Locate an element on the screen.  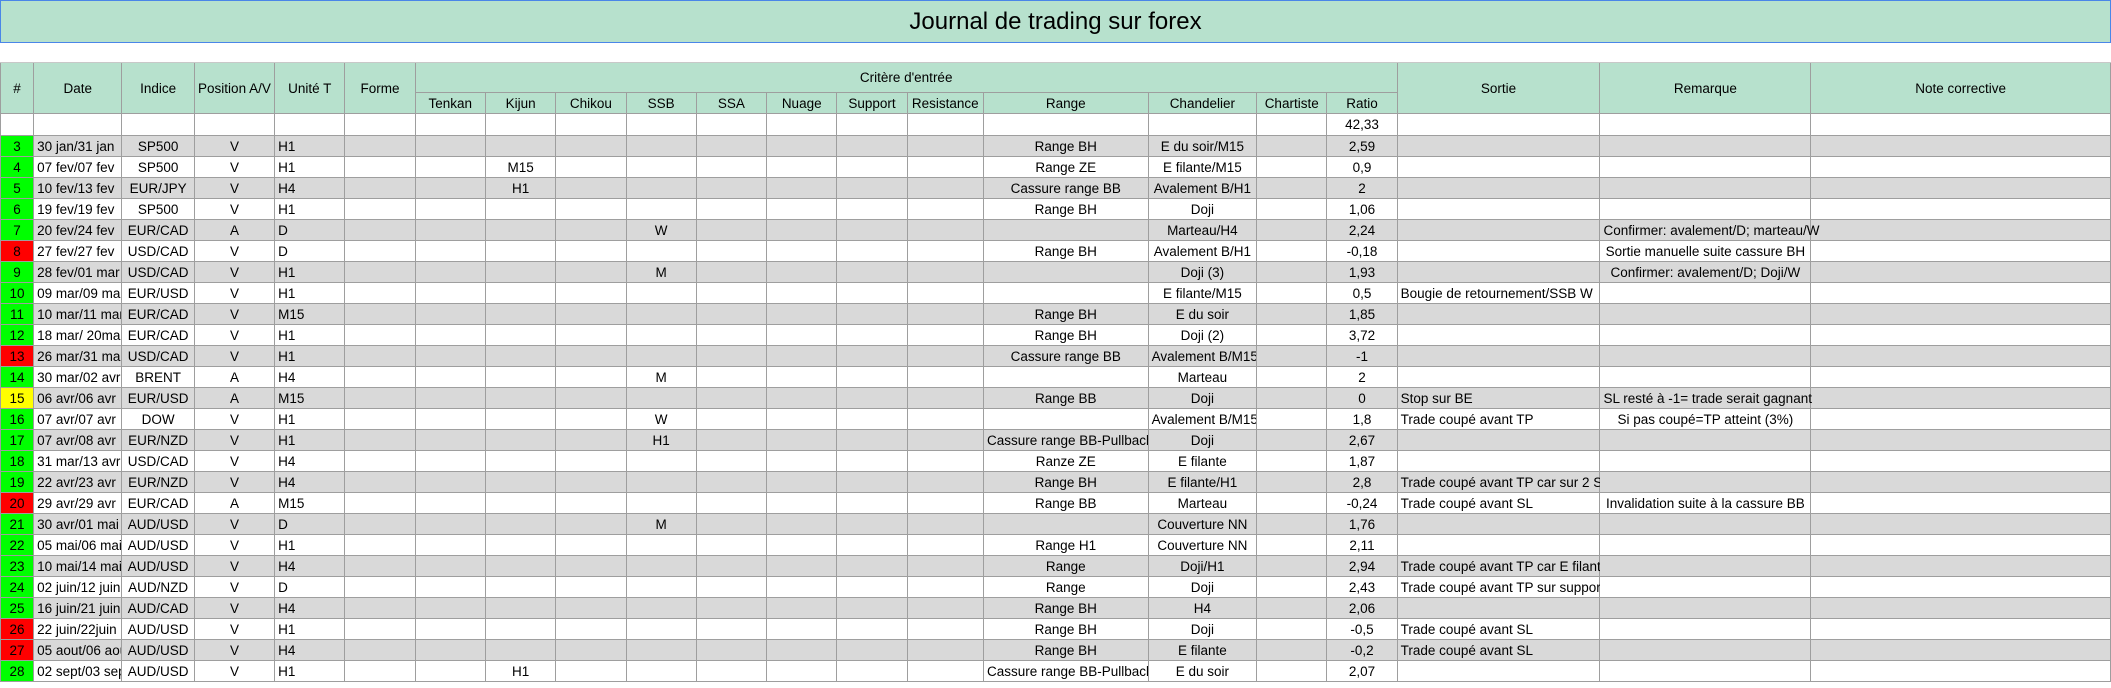
subheader-chikou: Chikou is located at coordinates (591, 103).